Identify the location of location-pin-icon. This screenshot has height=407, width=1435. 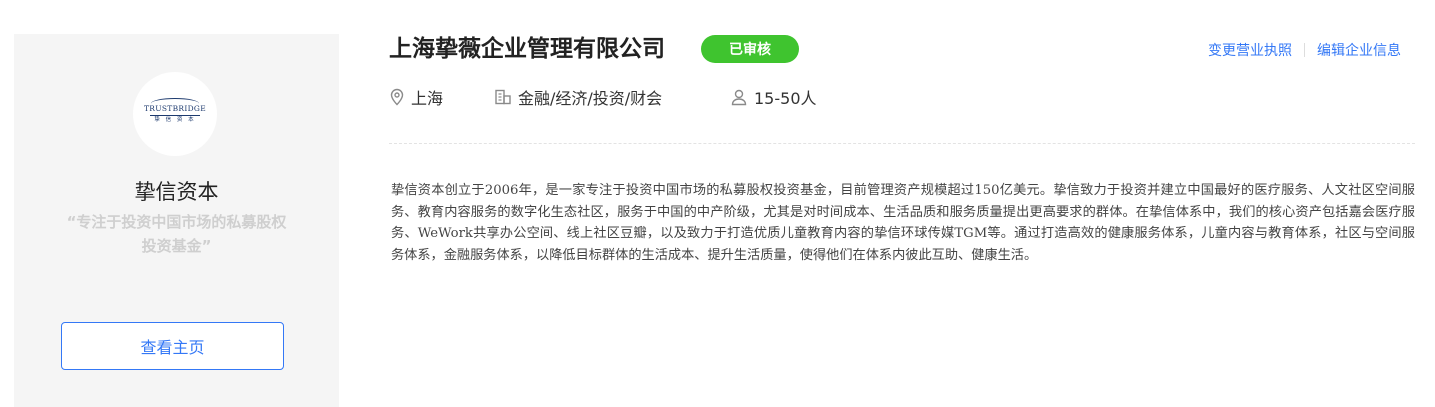
(397, 97).